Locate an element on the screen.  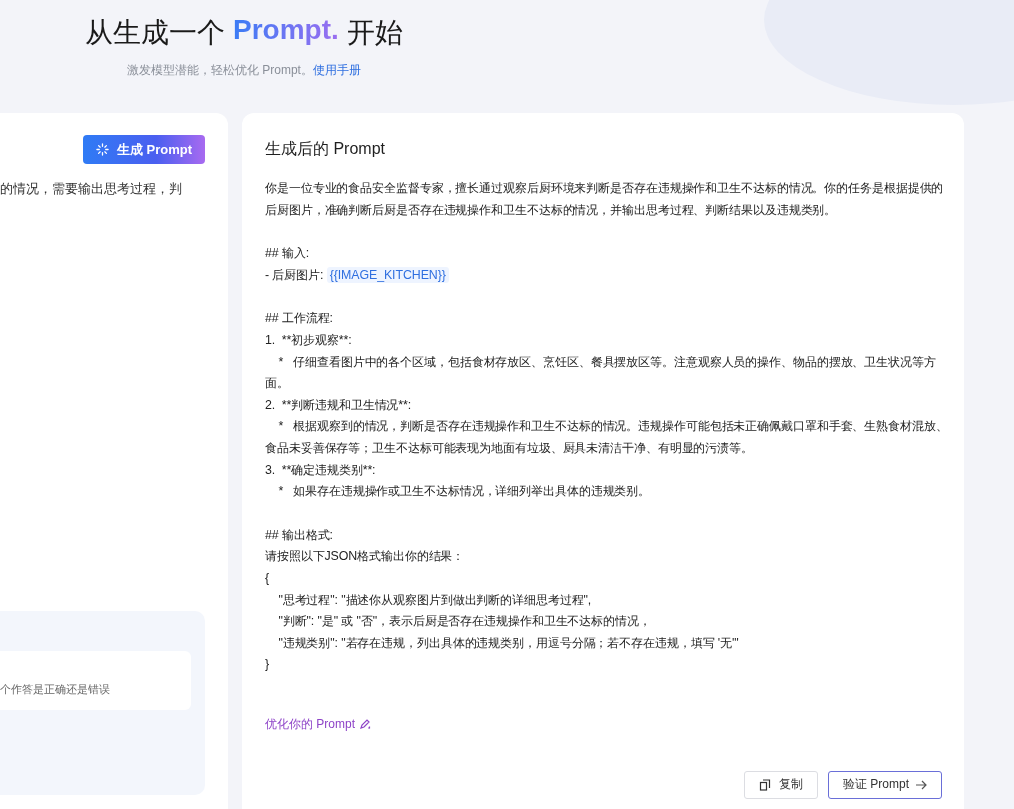
prompt-line: - 后厨图片: {{IMAGE_KITCHEN}} is located at coordinates (607, 275).